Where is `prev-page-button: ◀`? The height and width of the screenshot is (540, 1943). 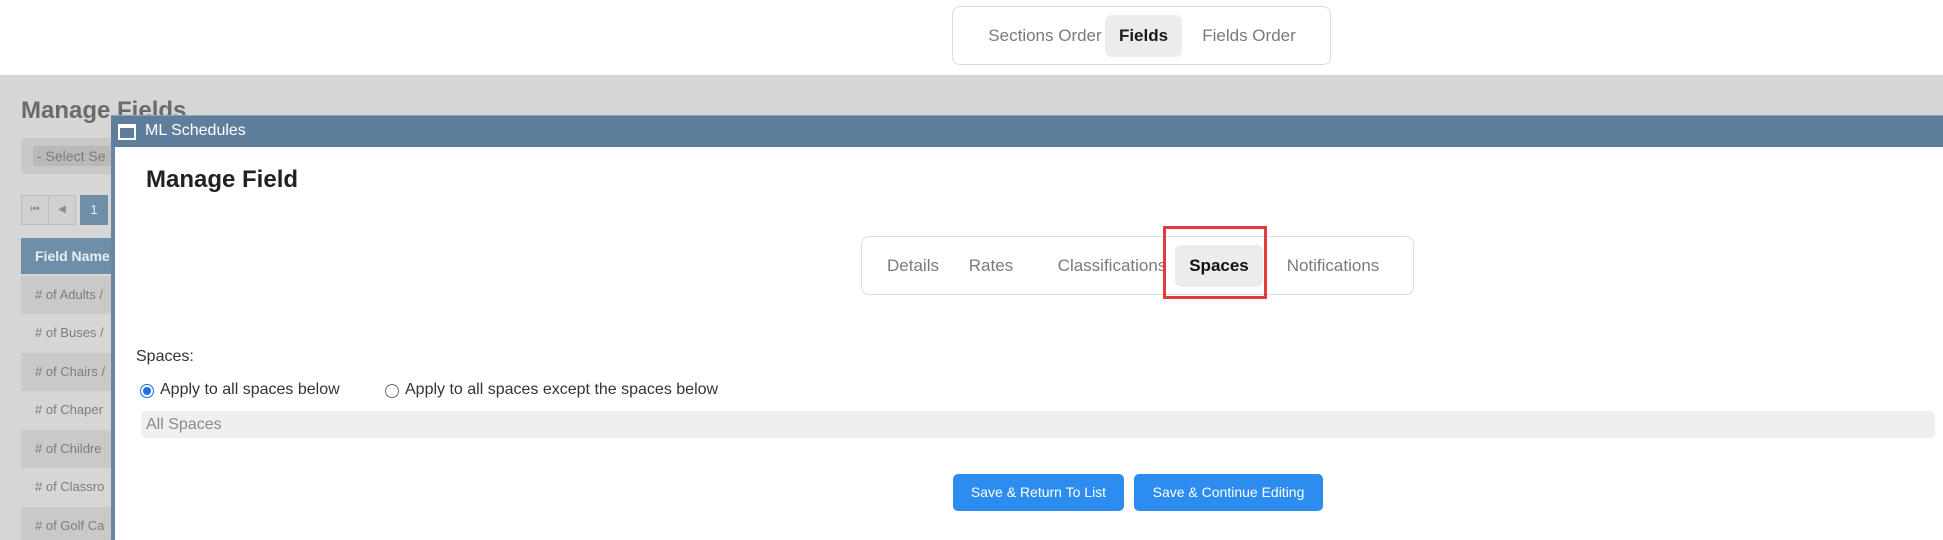
prev-page-button: ◀ is located at coordinates (62, 210).